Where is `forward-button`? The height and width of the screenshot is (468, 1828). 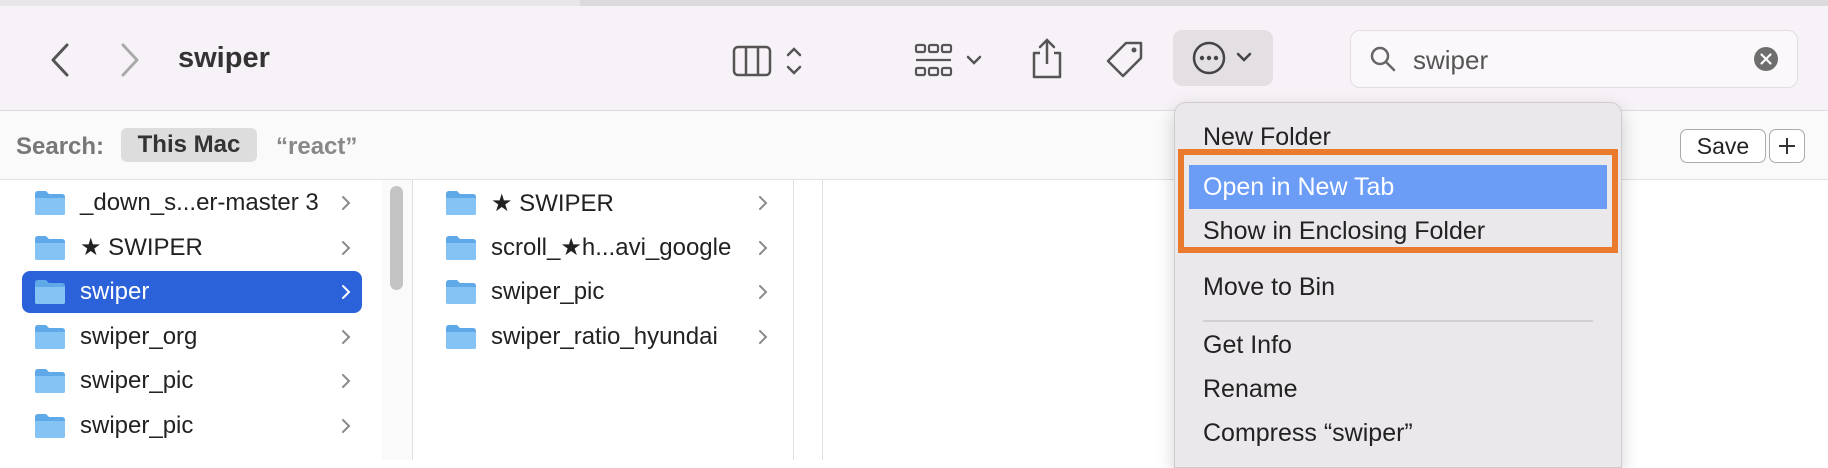 forward-button is located at coordinates (130, 60).